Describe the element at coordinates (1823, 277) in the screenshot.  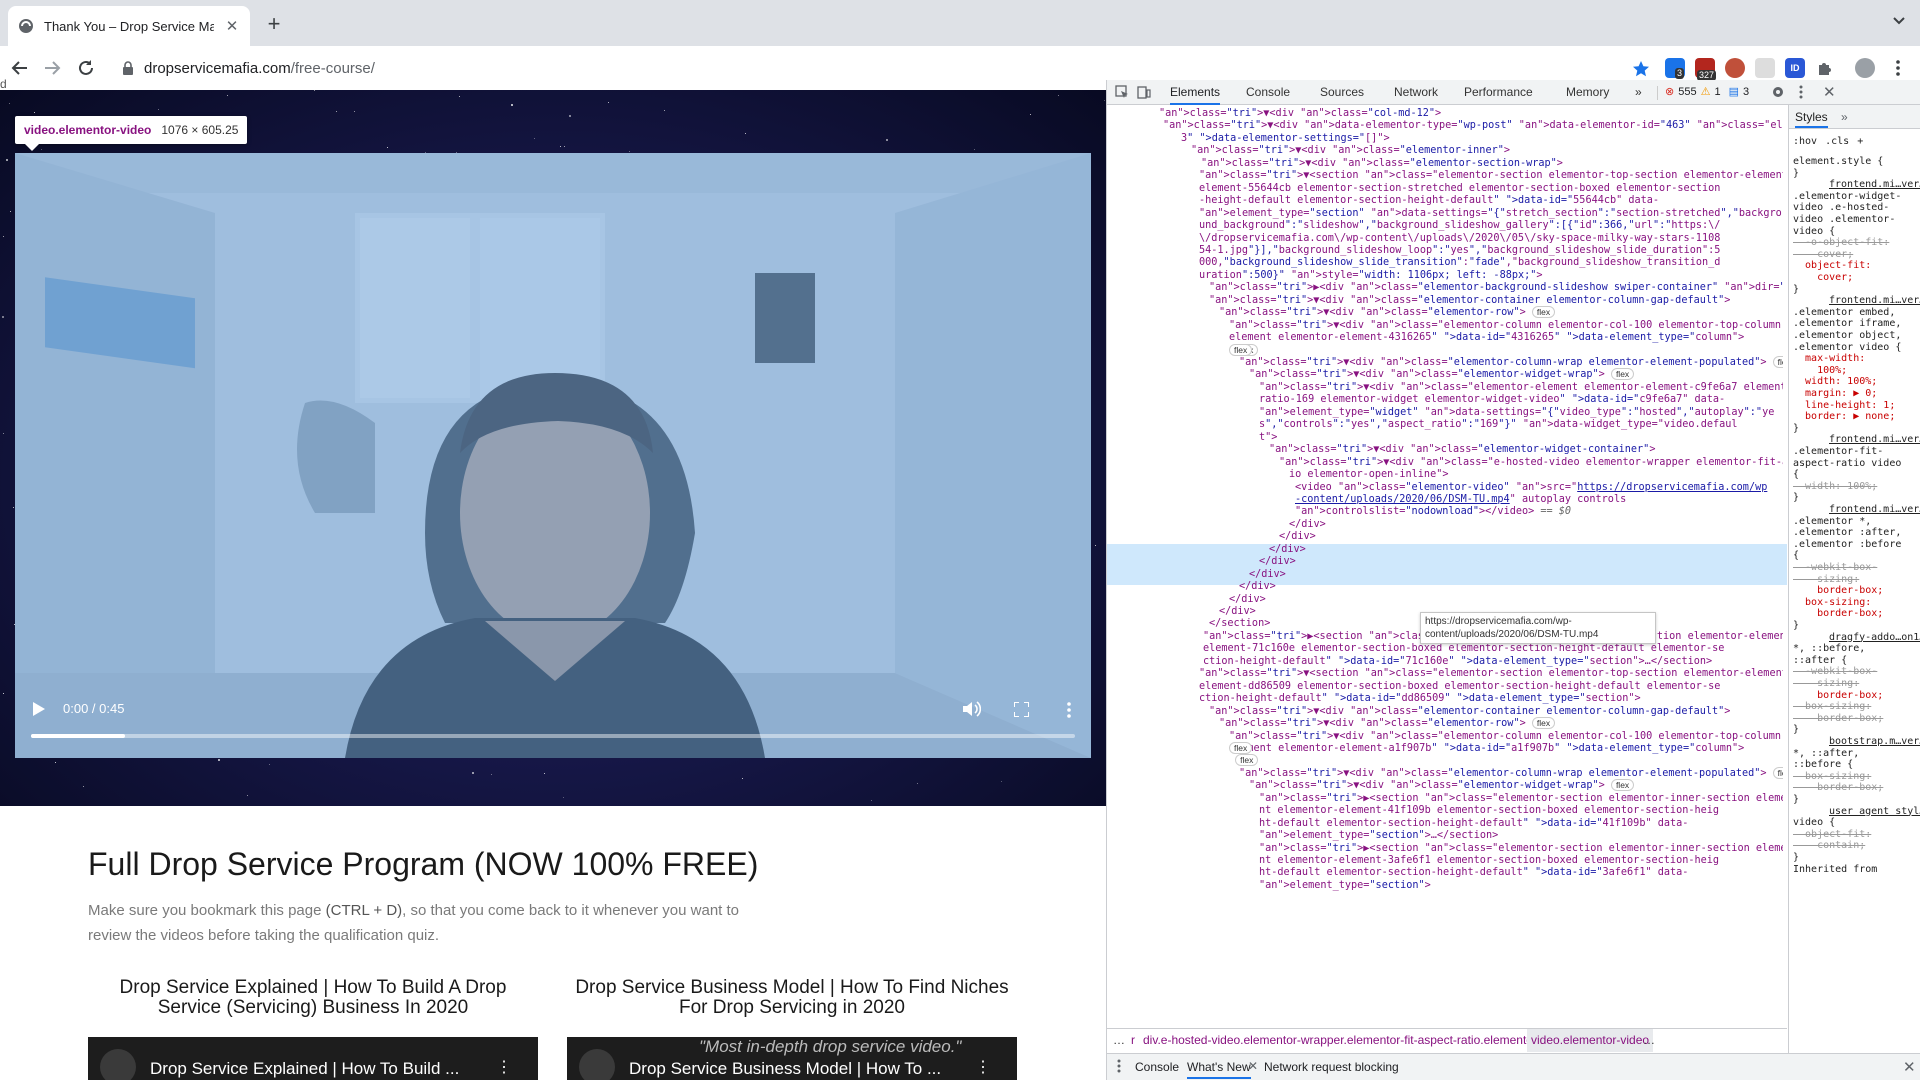
I see `style-rule-line: cover;` at that location.